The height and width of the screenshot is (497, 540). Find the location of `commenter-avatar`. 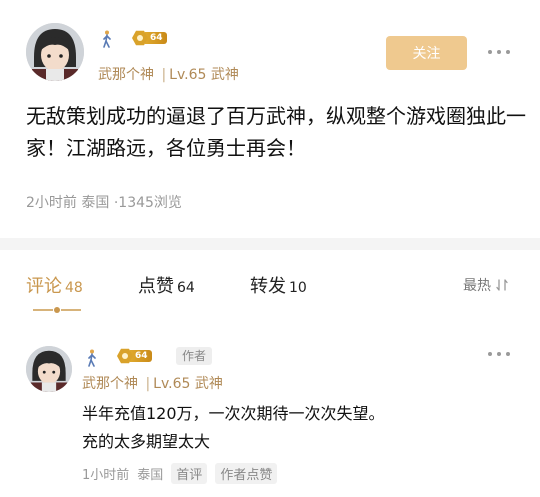

commenter-avatar is located at coordinates (49, 369).